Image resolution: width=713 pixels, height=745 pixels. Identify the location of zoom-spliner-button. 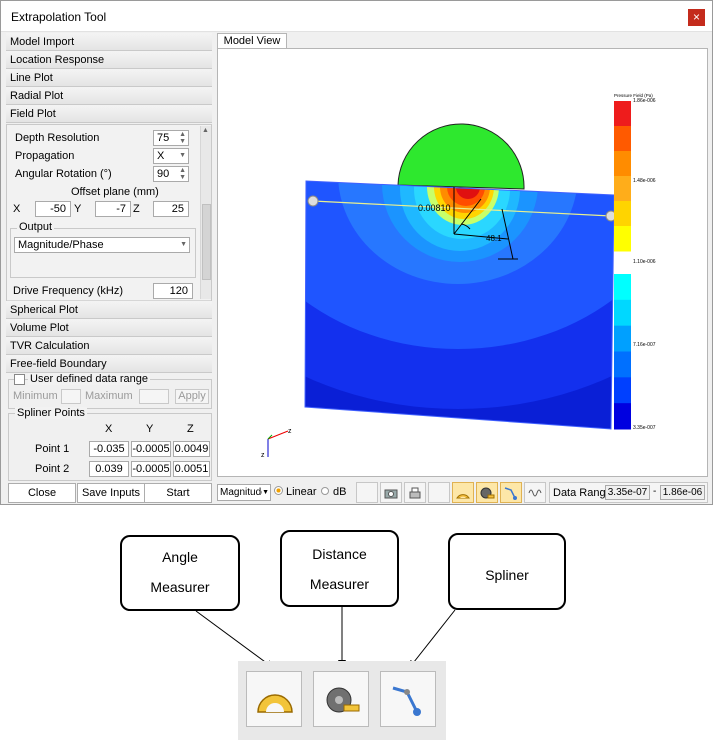
(408, 699).